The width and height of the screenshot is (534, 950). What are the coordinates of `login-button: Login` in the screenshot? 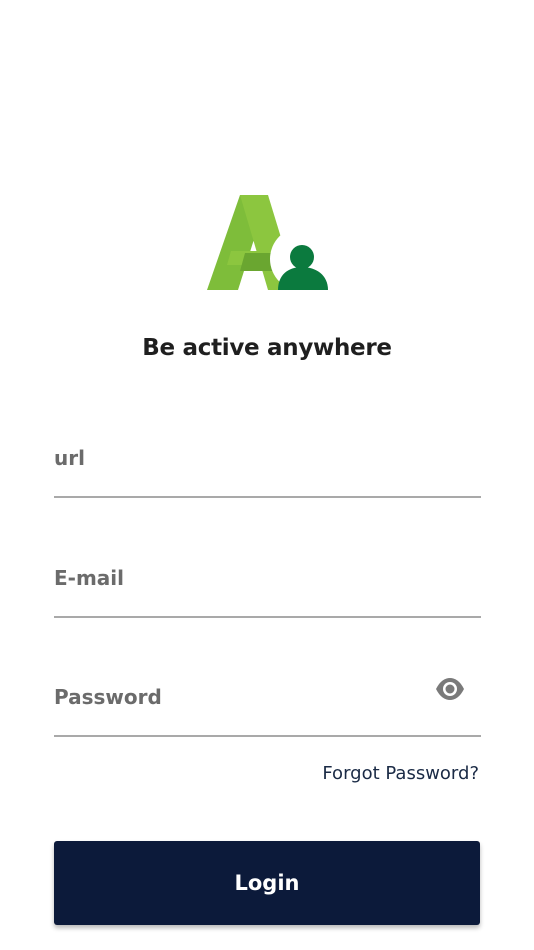 It's located at (267, 883).